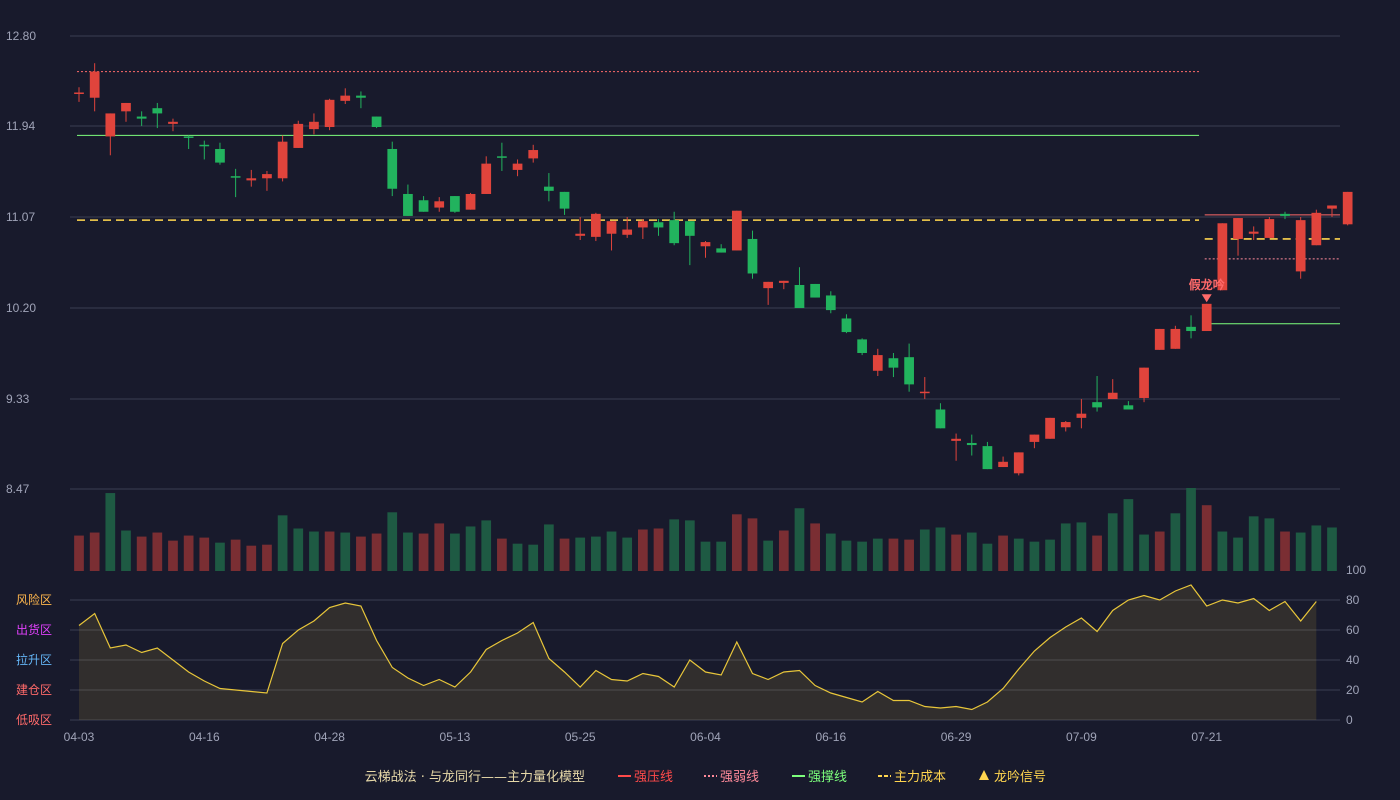 This screenshot has width=1400, height=800. What do you see at coordinates (705, 529) in the screenshot?
I see `volume-bars` at bounding box center [705, 529].